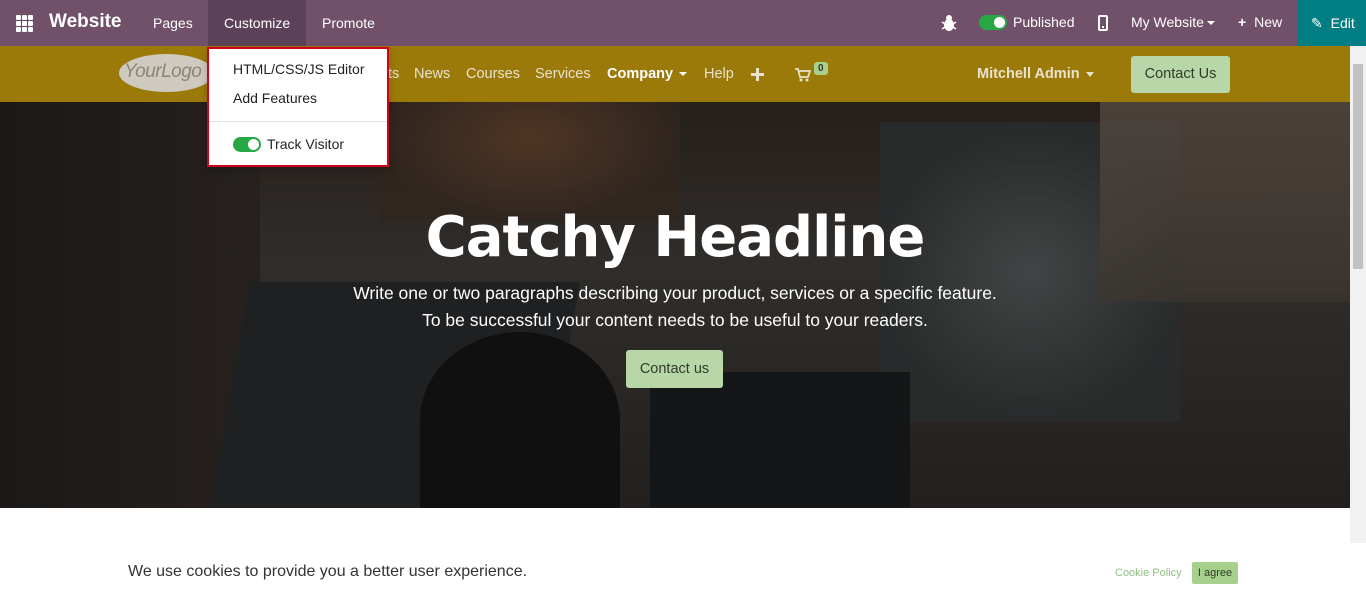 The height and width of the screenshot is (600, 1366). What do you see at coordinates (803, 75) in the screenshot?
I see `cart-icon` at bounding box center [803, 75].